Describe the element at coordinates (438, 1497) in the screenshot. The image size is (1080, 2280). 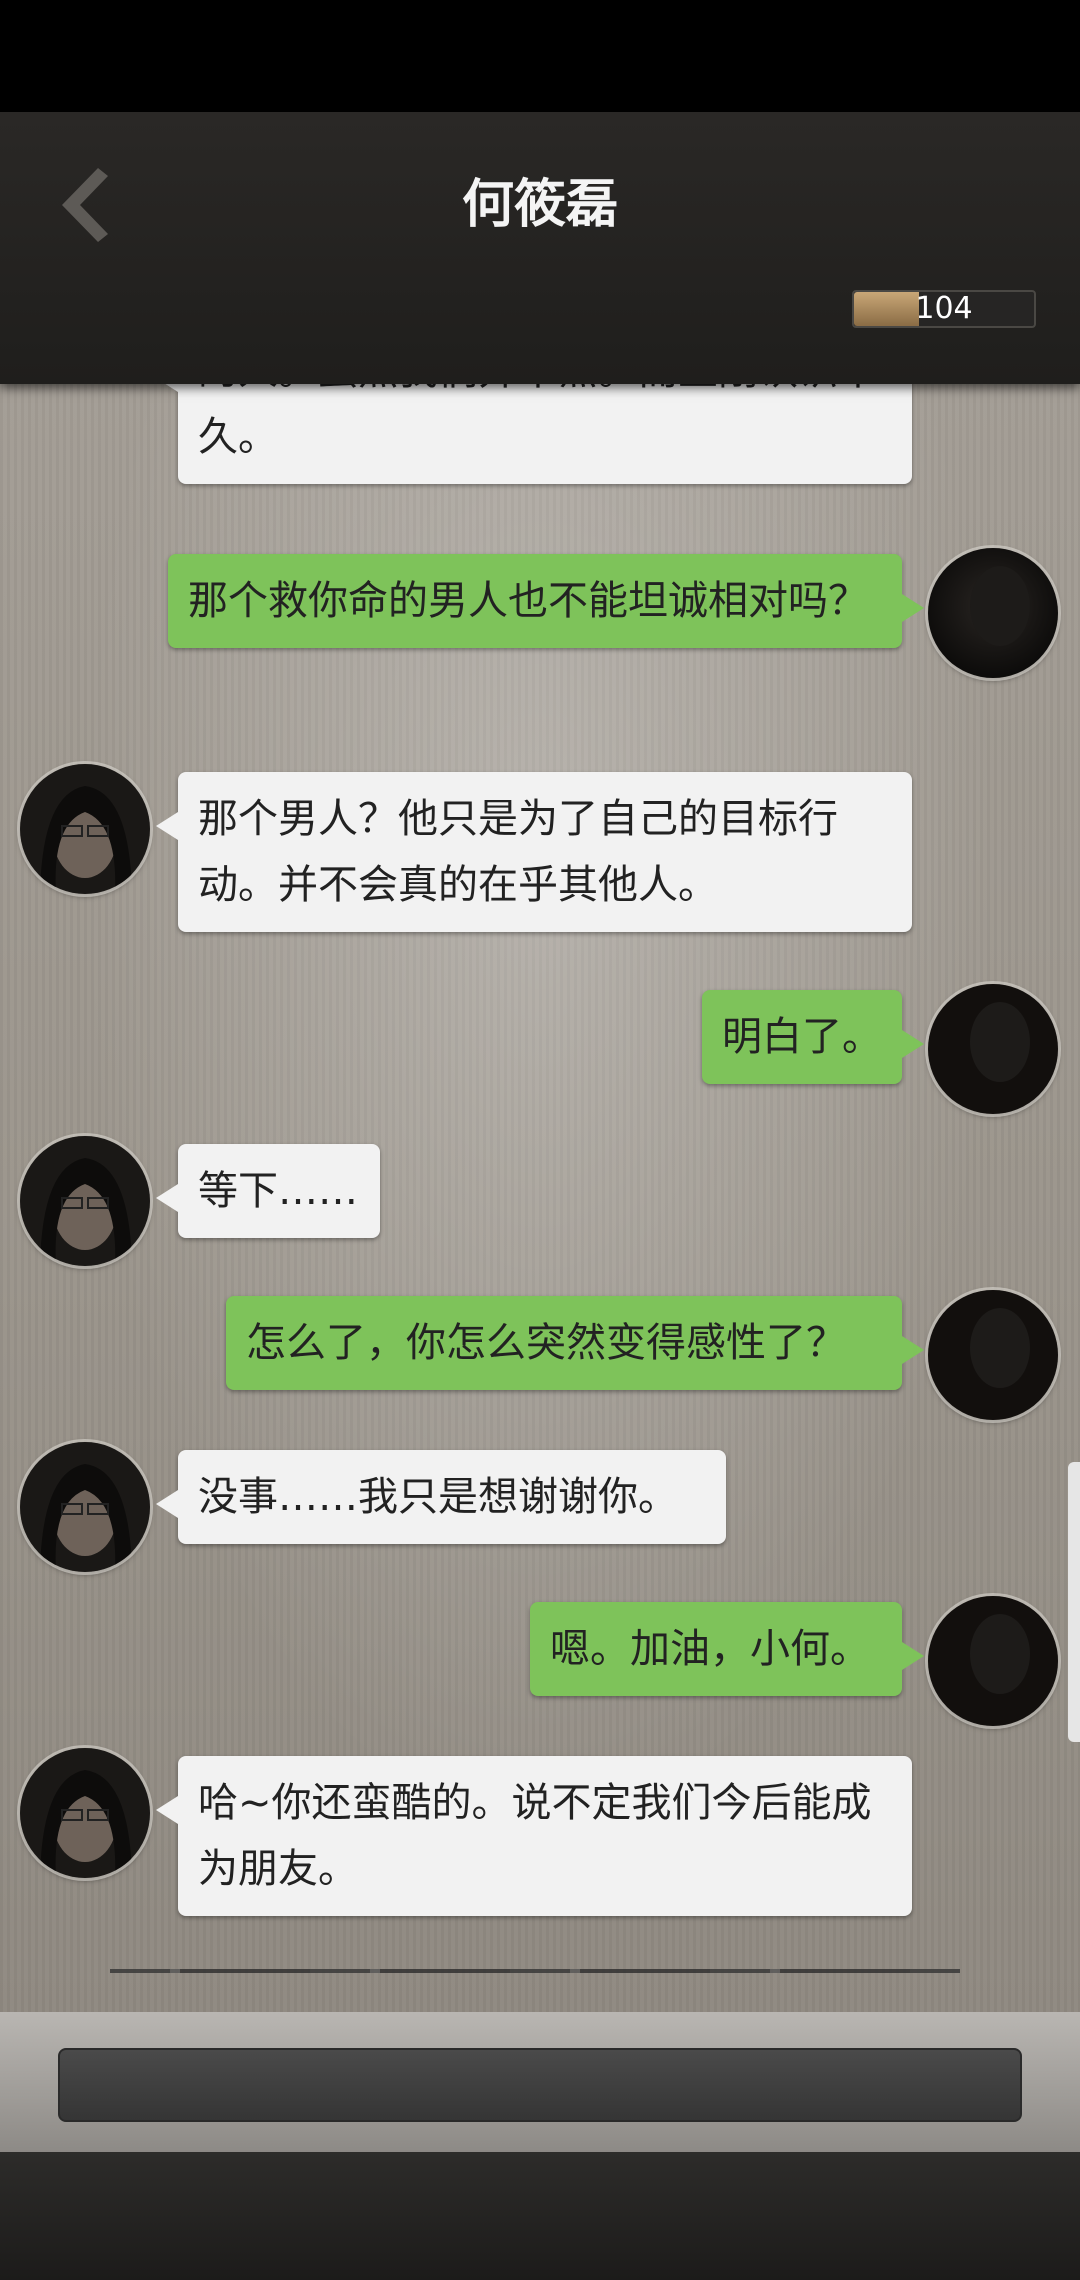
I see `message-text: 没事……我只是想谢谢你。` at that location.